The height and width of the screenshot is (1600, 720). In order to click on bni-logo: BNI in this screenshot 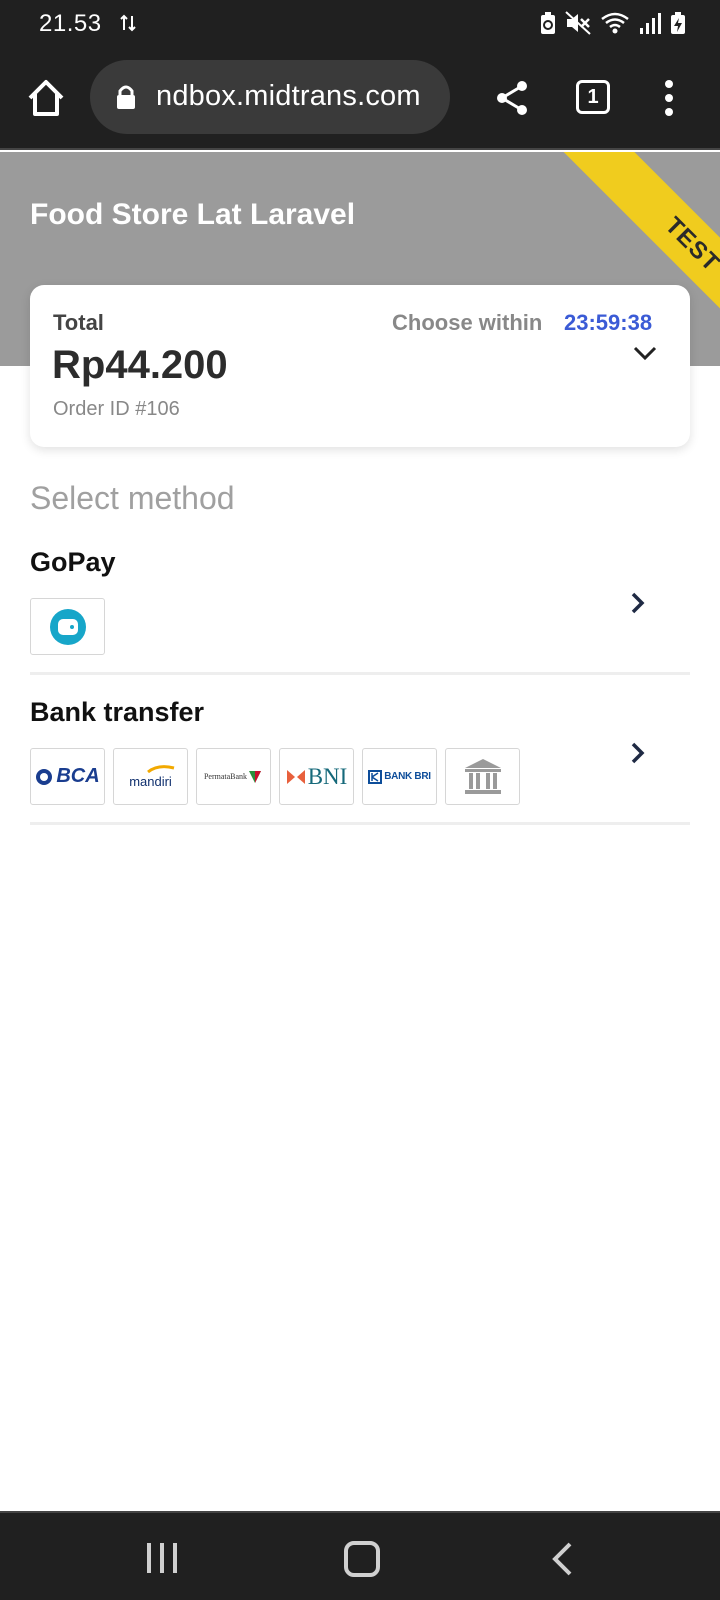, I will do `click(316, 776)`.